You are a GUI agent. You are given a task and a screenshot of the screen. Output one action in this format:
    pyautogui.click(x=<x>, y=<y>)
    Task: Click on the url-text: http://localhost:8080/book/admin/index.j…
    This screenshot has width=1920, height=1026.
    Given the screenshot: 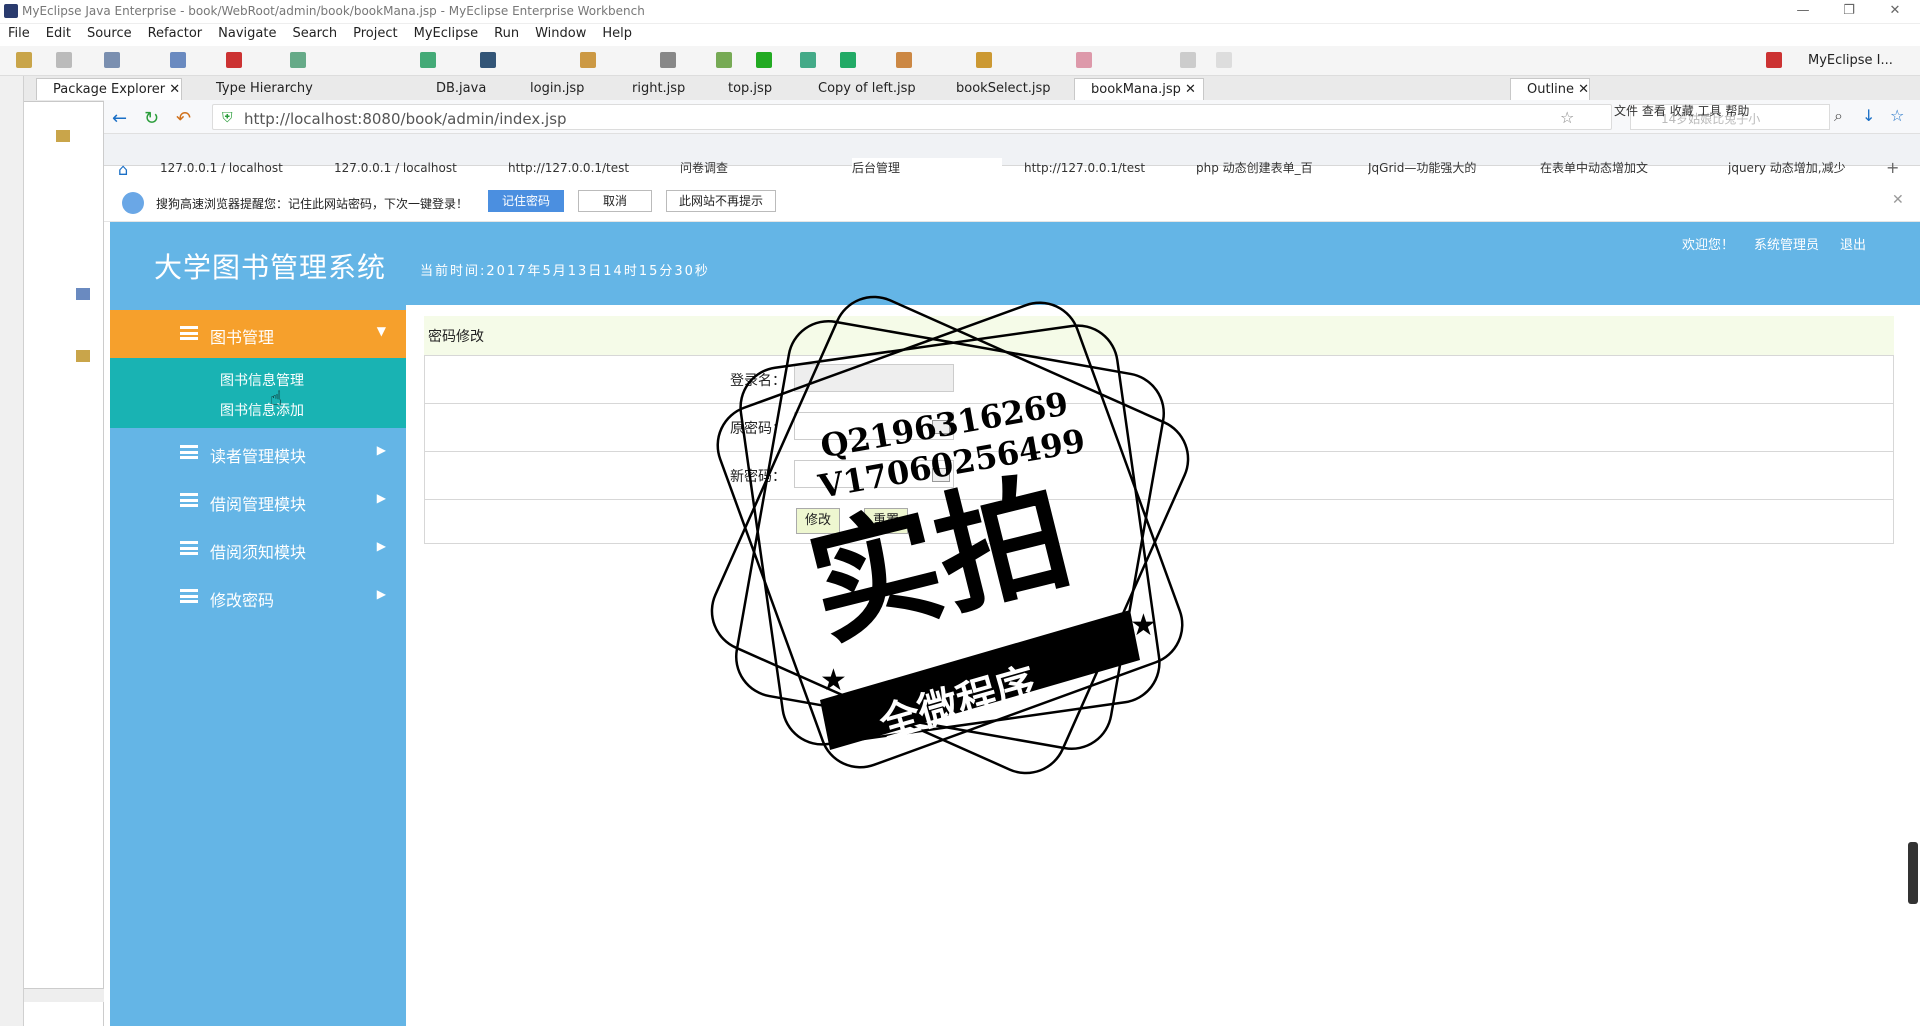 What is the action you would take?
    pyautogui.click(x=405, y=119)
    